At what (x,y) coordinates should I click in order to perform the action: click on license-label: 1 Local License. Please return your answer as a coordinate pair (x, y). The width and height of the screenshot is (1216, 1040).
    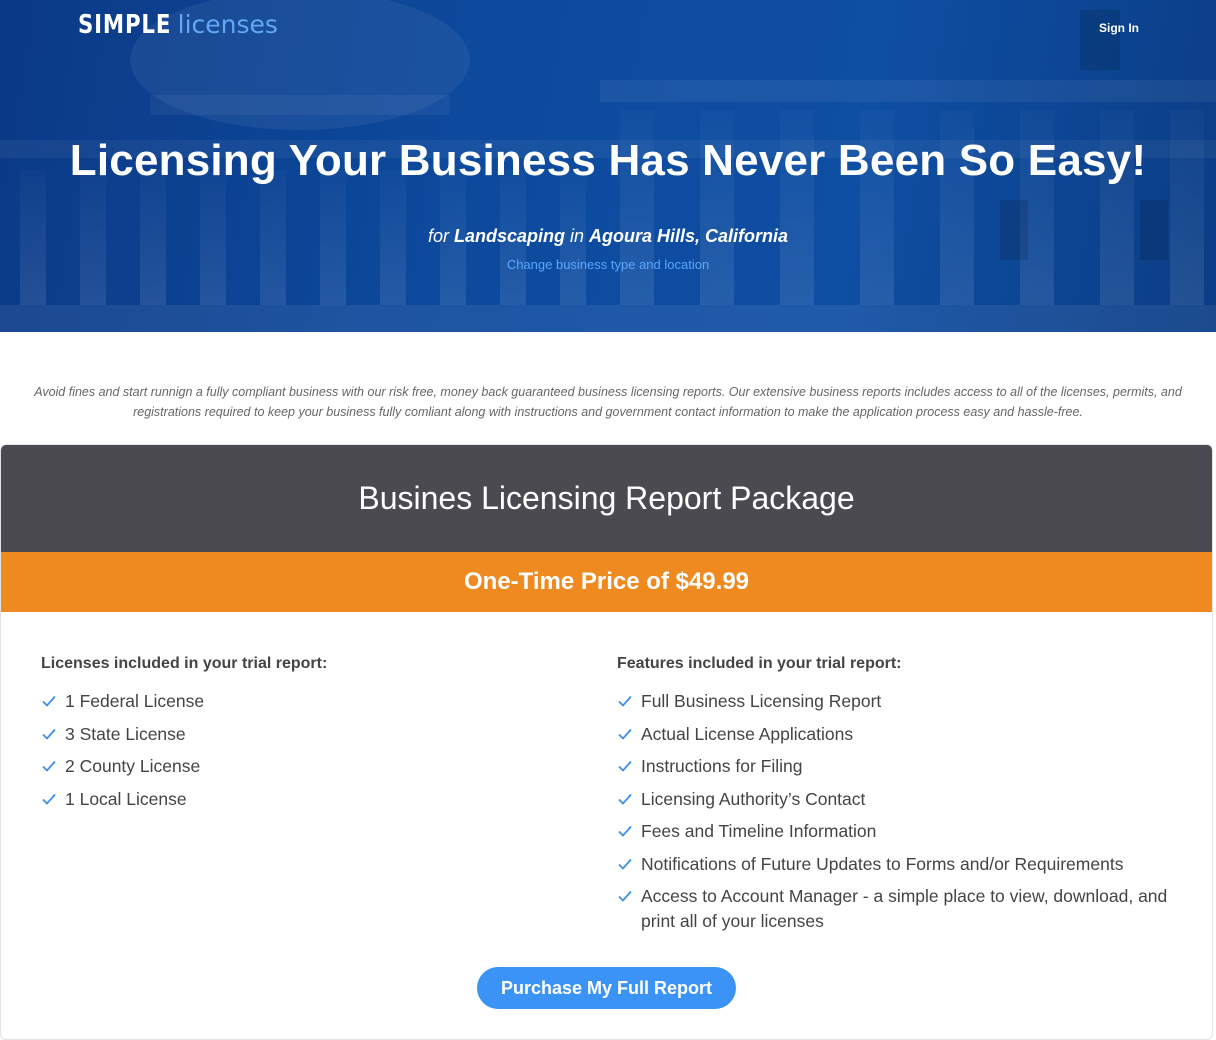
    Looking at the image, I should click on (126, 798).